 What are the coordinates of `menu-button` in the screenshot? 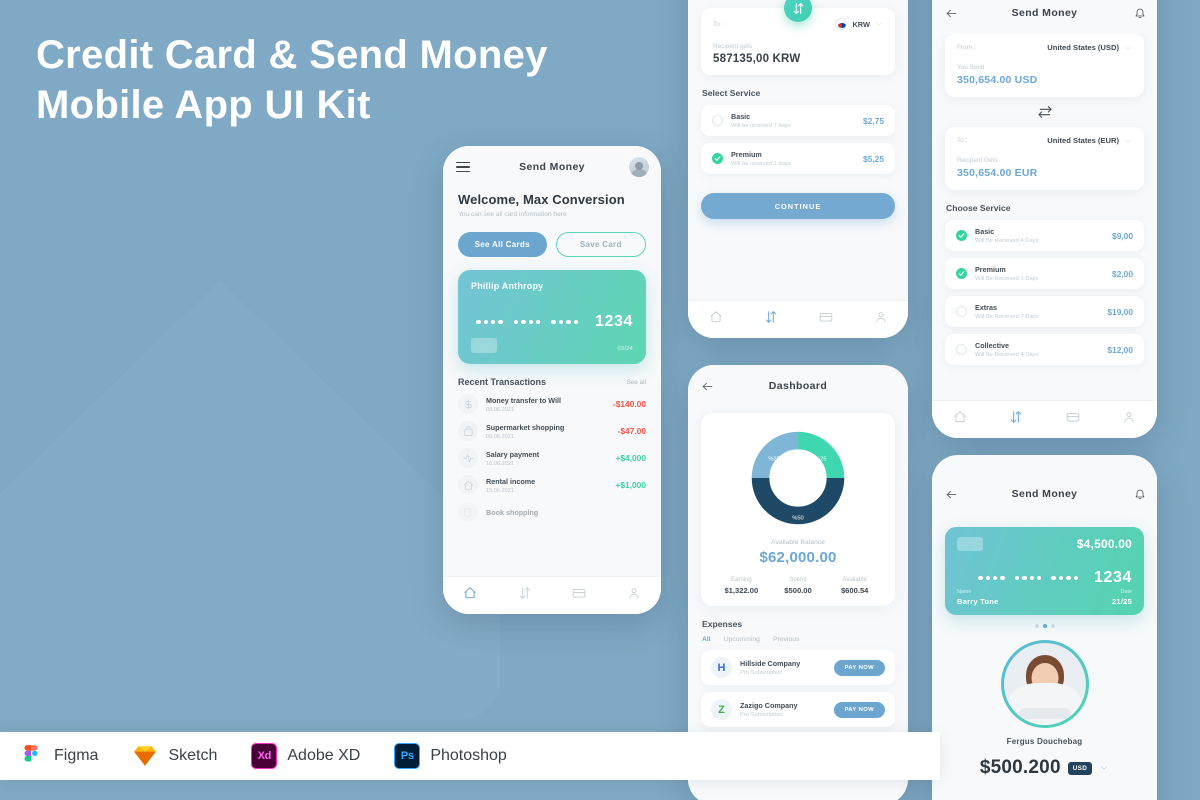 It's located at (463, 167).